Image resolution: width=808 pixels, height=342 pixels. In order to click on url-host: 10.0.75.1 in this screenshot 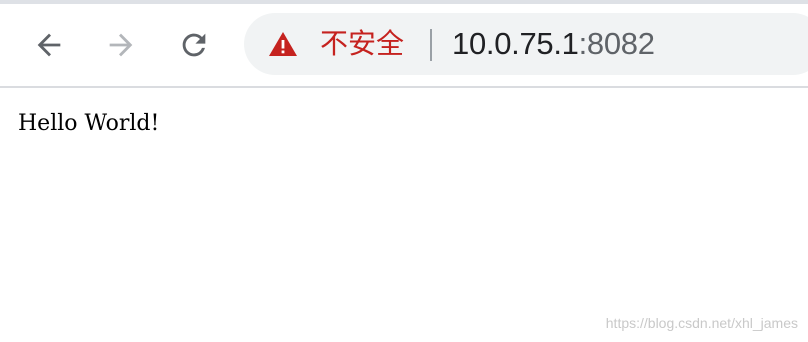, I will do `click(515, 43)`.